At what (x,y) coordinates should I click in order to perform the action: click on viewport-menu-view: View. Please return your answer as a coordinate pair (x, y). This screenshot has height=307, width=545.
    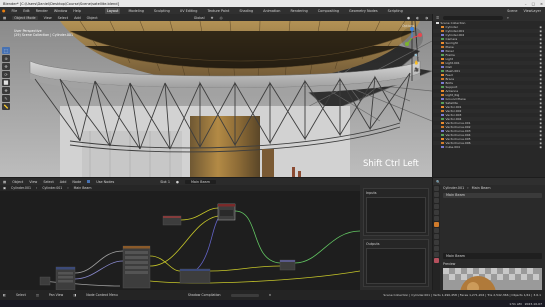
    Looking at the image, I should click on (48, 18).